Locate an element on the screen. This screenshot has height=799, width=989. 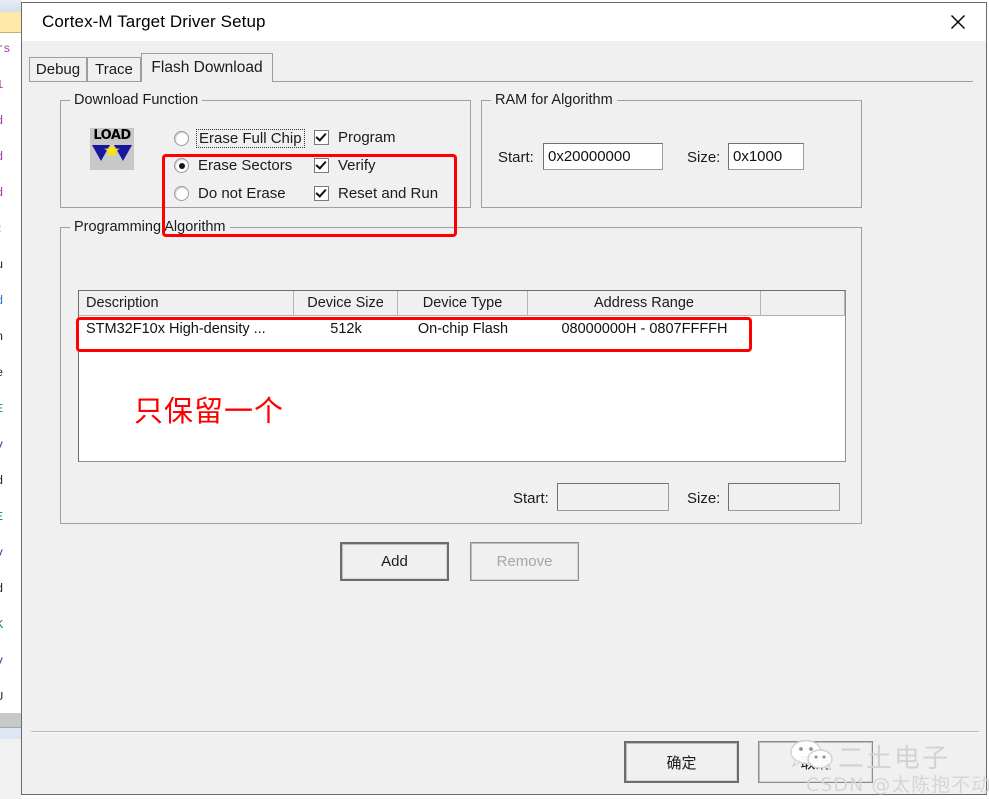
window-title: Cortex-M Target Driver Setup is located at coordinates (154, 21).